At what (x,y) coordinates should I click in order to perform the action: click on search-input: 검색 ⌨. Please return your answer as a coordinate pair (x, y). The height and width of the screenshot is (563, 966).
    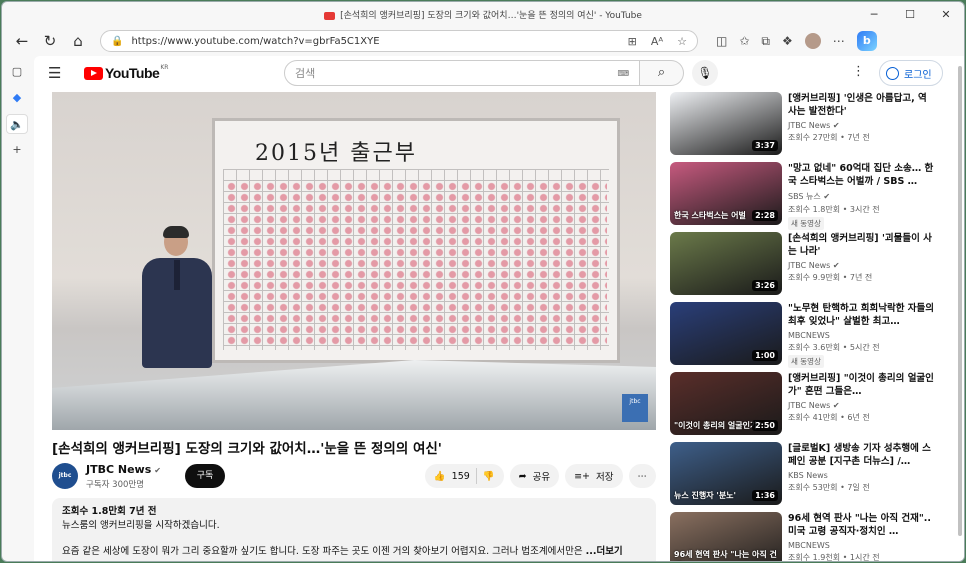
    Looking at the image, I should click on (462, 73).